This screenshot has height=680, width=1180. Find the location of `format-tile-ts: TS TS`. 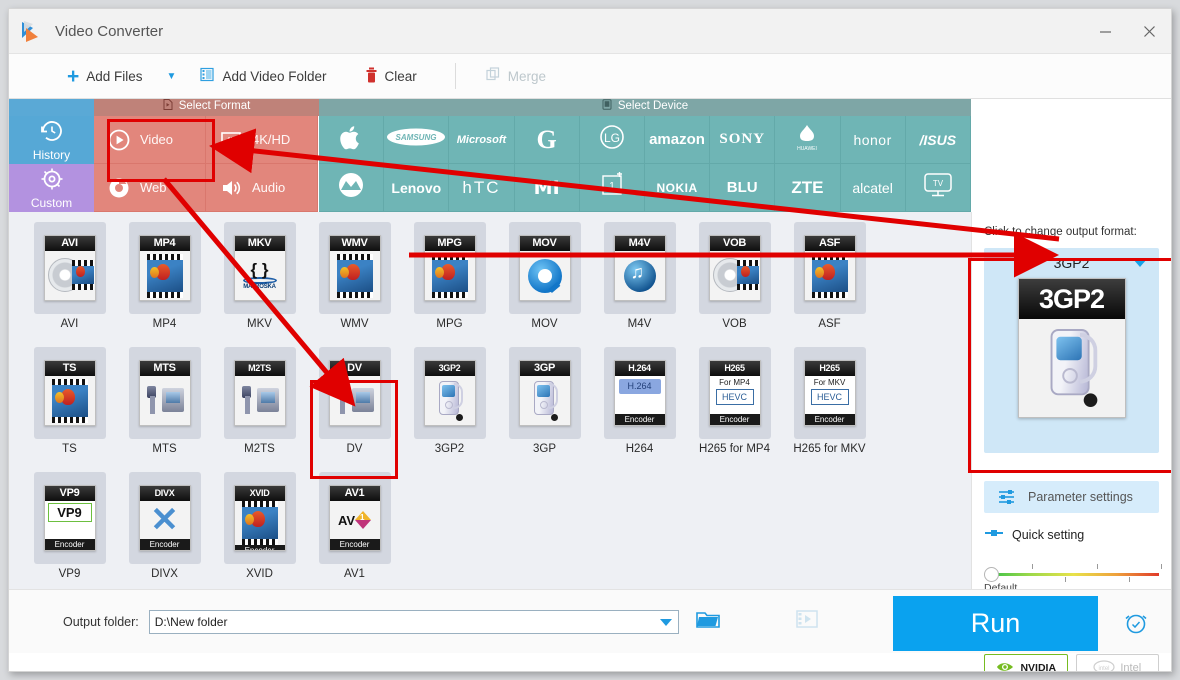

format-tile-ts: TS TS is located at coordinates (69, 409).